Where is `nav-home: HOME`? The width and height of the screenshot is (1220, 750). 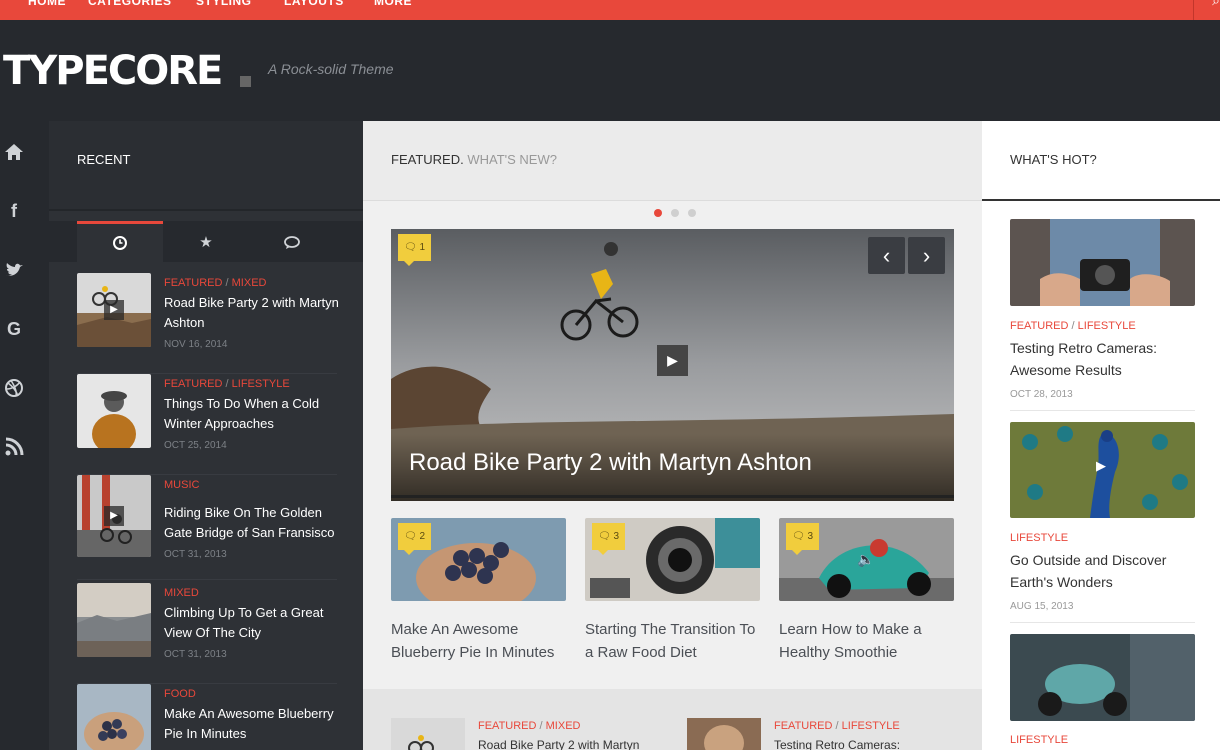
nav-home: HOME is located at coordinates (47, 4).